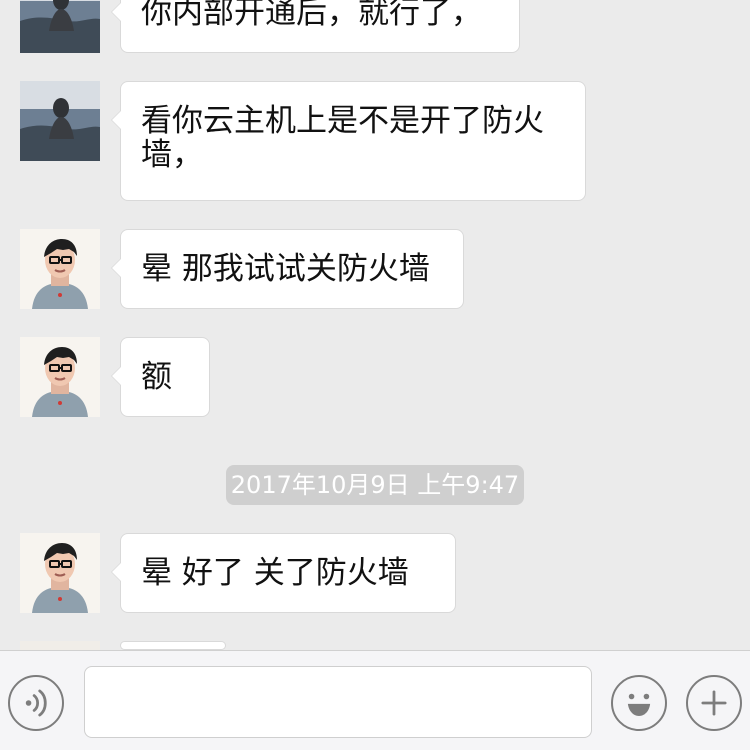 The image size is (750, 750). I want to click on message-bubble: 晕 那我试试关防火墙, so click(287, 269).